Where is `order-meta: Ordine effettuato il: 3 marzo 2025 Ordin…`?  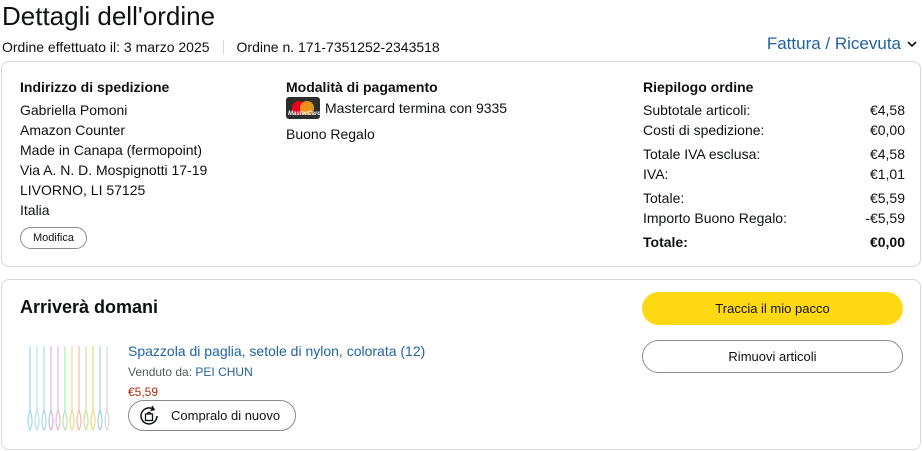
order-meta: Ordine effettuato il: 3 marzo 2025 Ordin… is located at coordinates (221, 47).